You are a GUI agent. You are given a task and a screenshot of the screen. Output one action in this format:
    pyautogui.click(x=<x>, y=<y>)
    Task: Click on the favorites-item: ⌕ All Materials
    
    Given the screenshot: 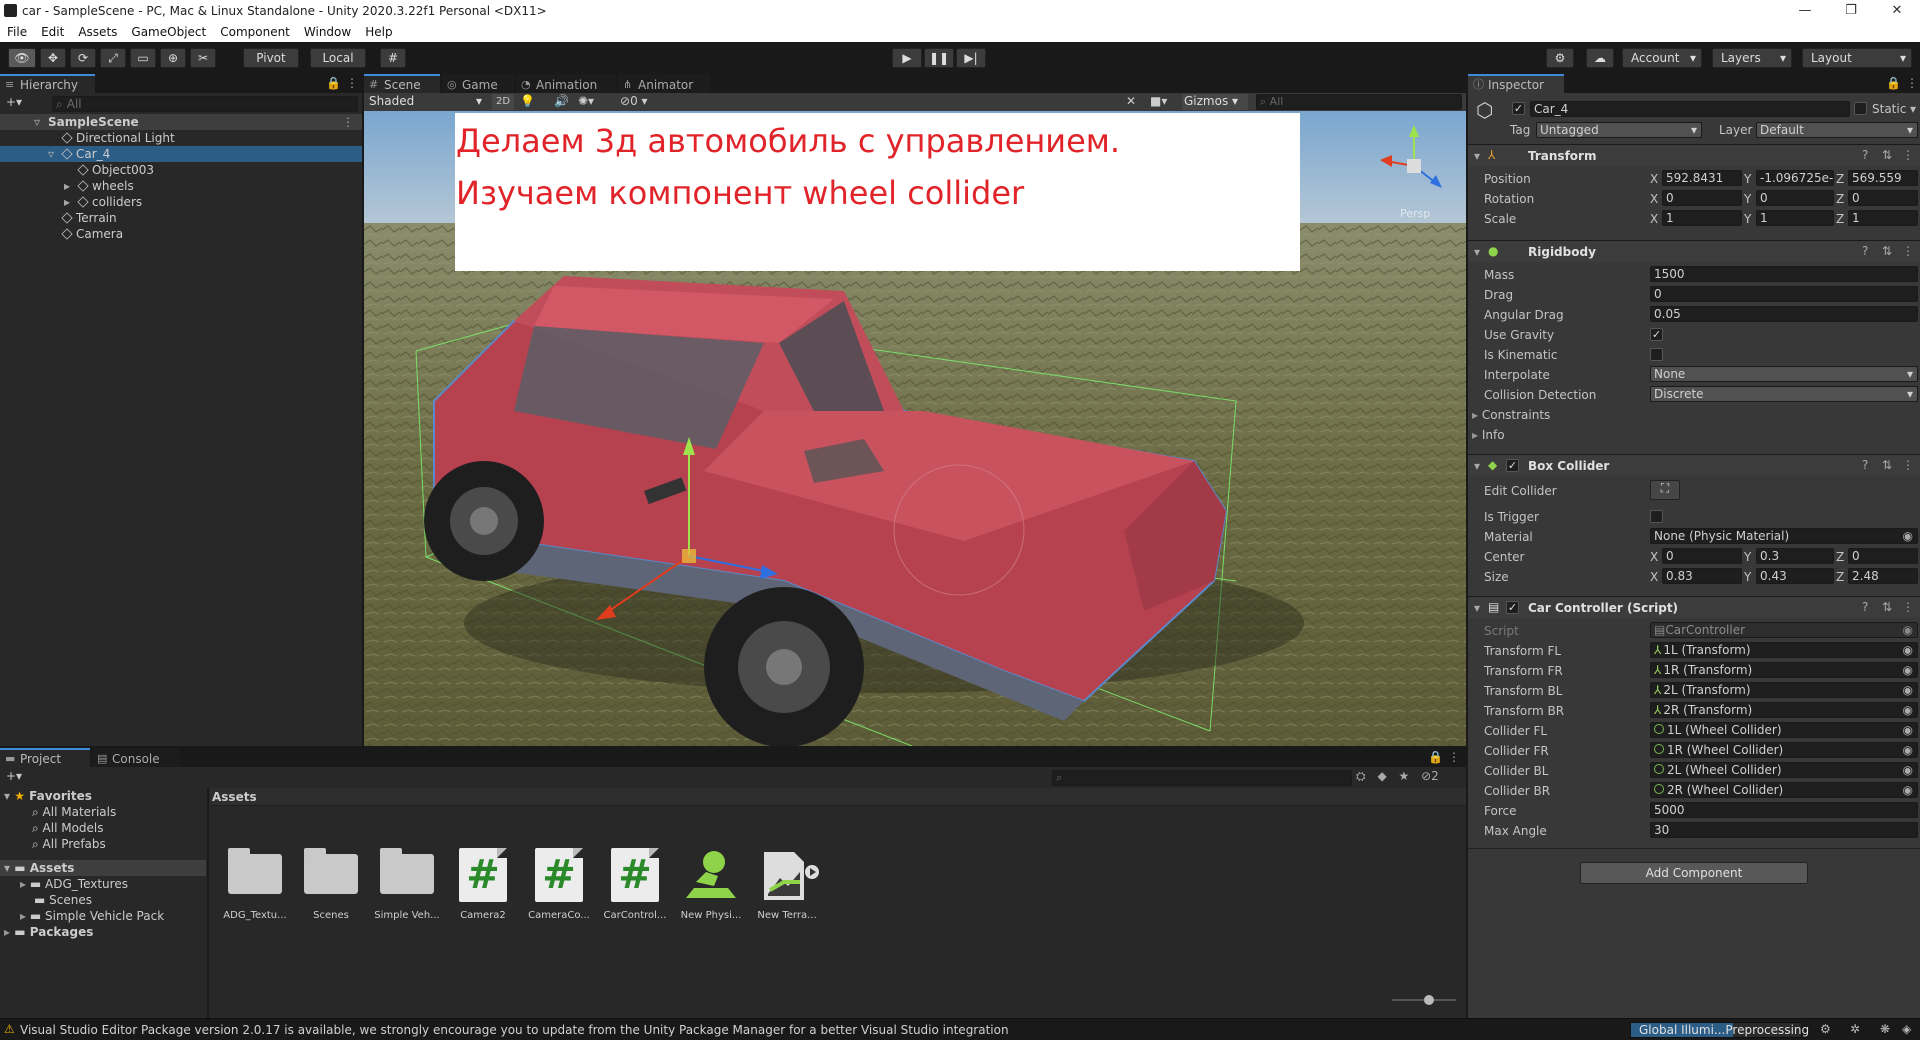 What is the action you would take?
    pyautogui.click(x=103, y=812)
    